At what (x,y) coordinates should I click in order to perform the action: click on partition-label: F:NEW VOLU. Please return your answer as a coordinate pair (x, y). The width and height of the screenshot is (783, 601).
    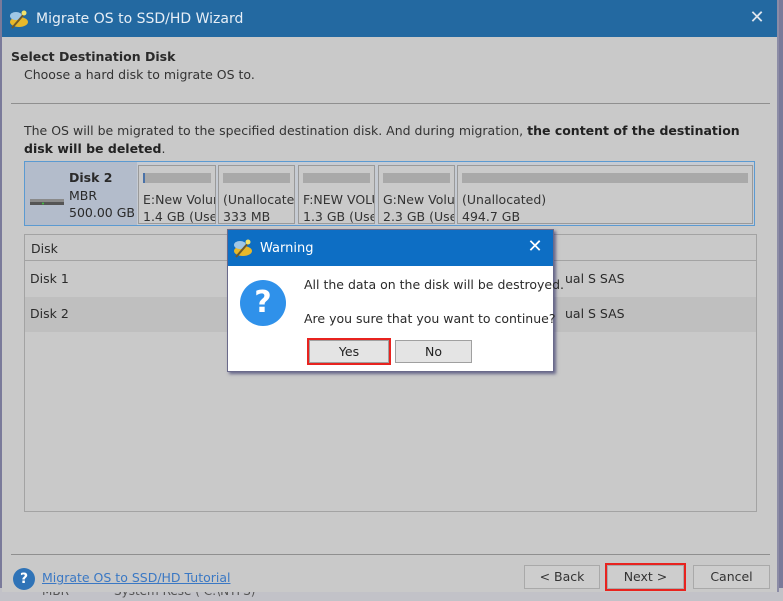
    Looking at the image, I should click on (339, 199).